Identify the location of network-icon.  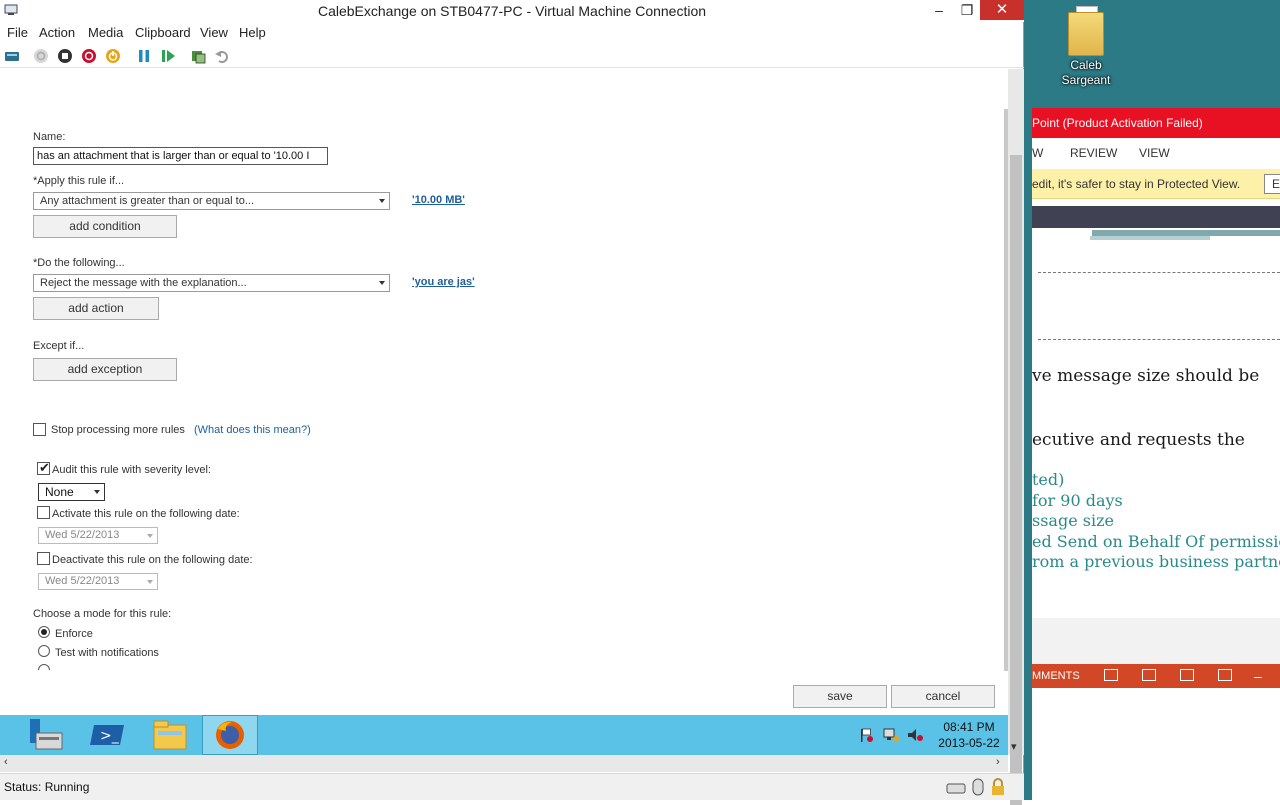
(891, 735).